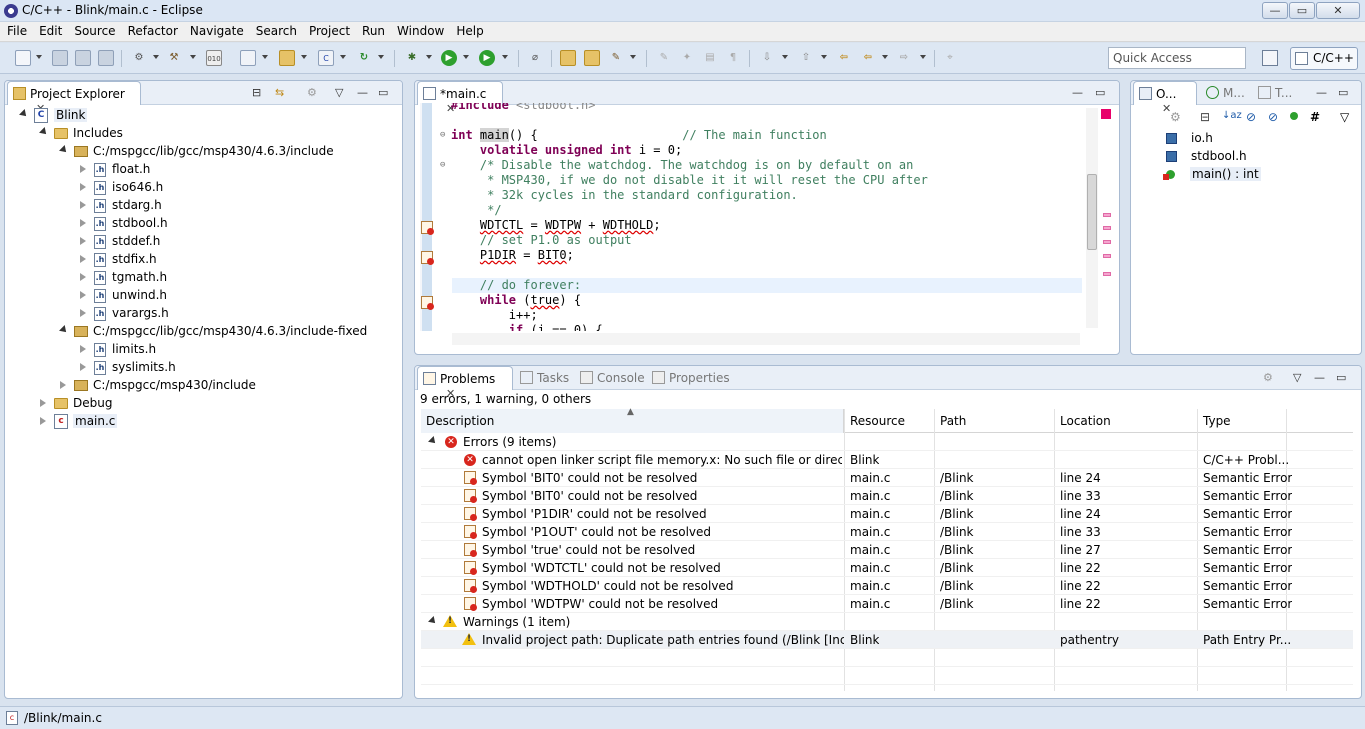 The width and height of the screenshot is (1365, 729). Describe the element at coordinates (1324, 58) in the screenshot. I see `cpp-perspective-button: C/C++` at that location.